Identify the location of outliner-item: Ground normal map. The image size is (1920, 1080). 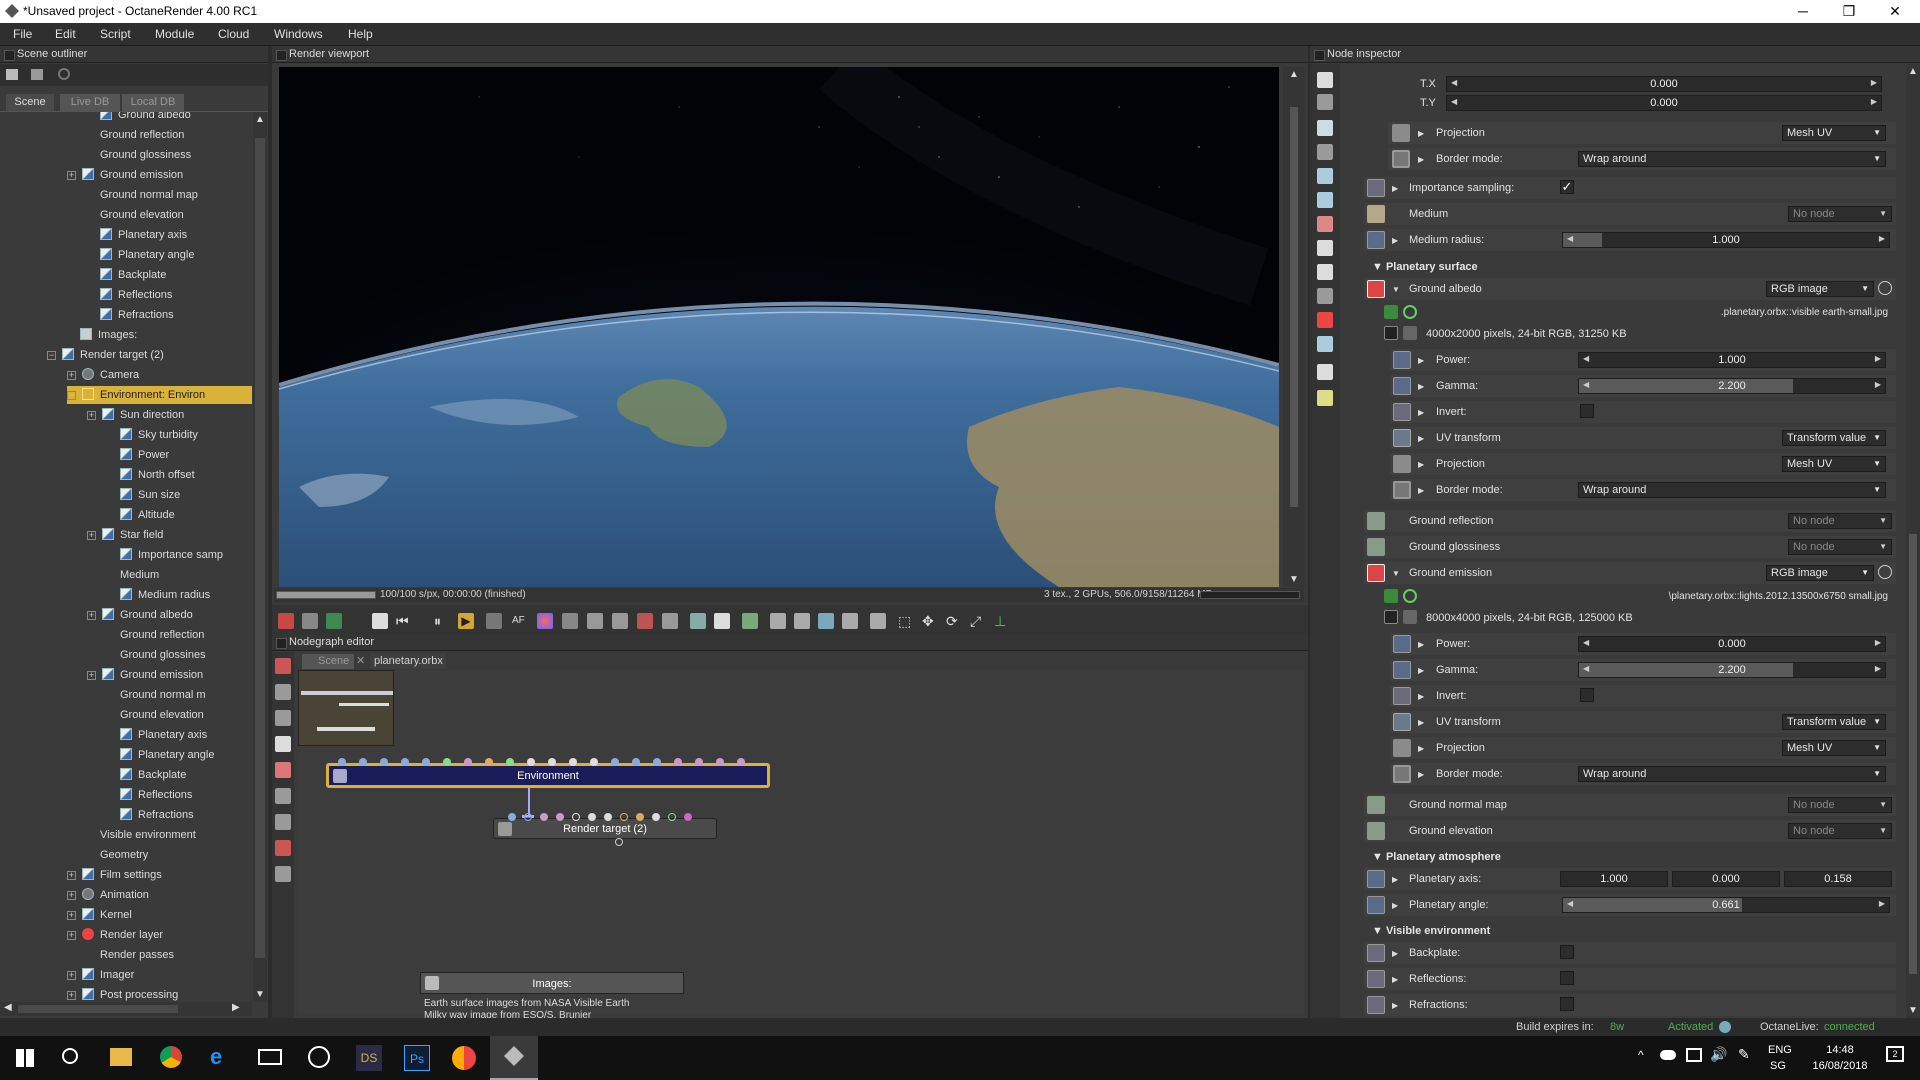
(176, 195).